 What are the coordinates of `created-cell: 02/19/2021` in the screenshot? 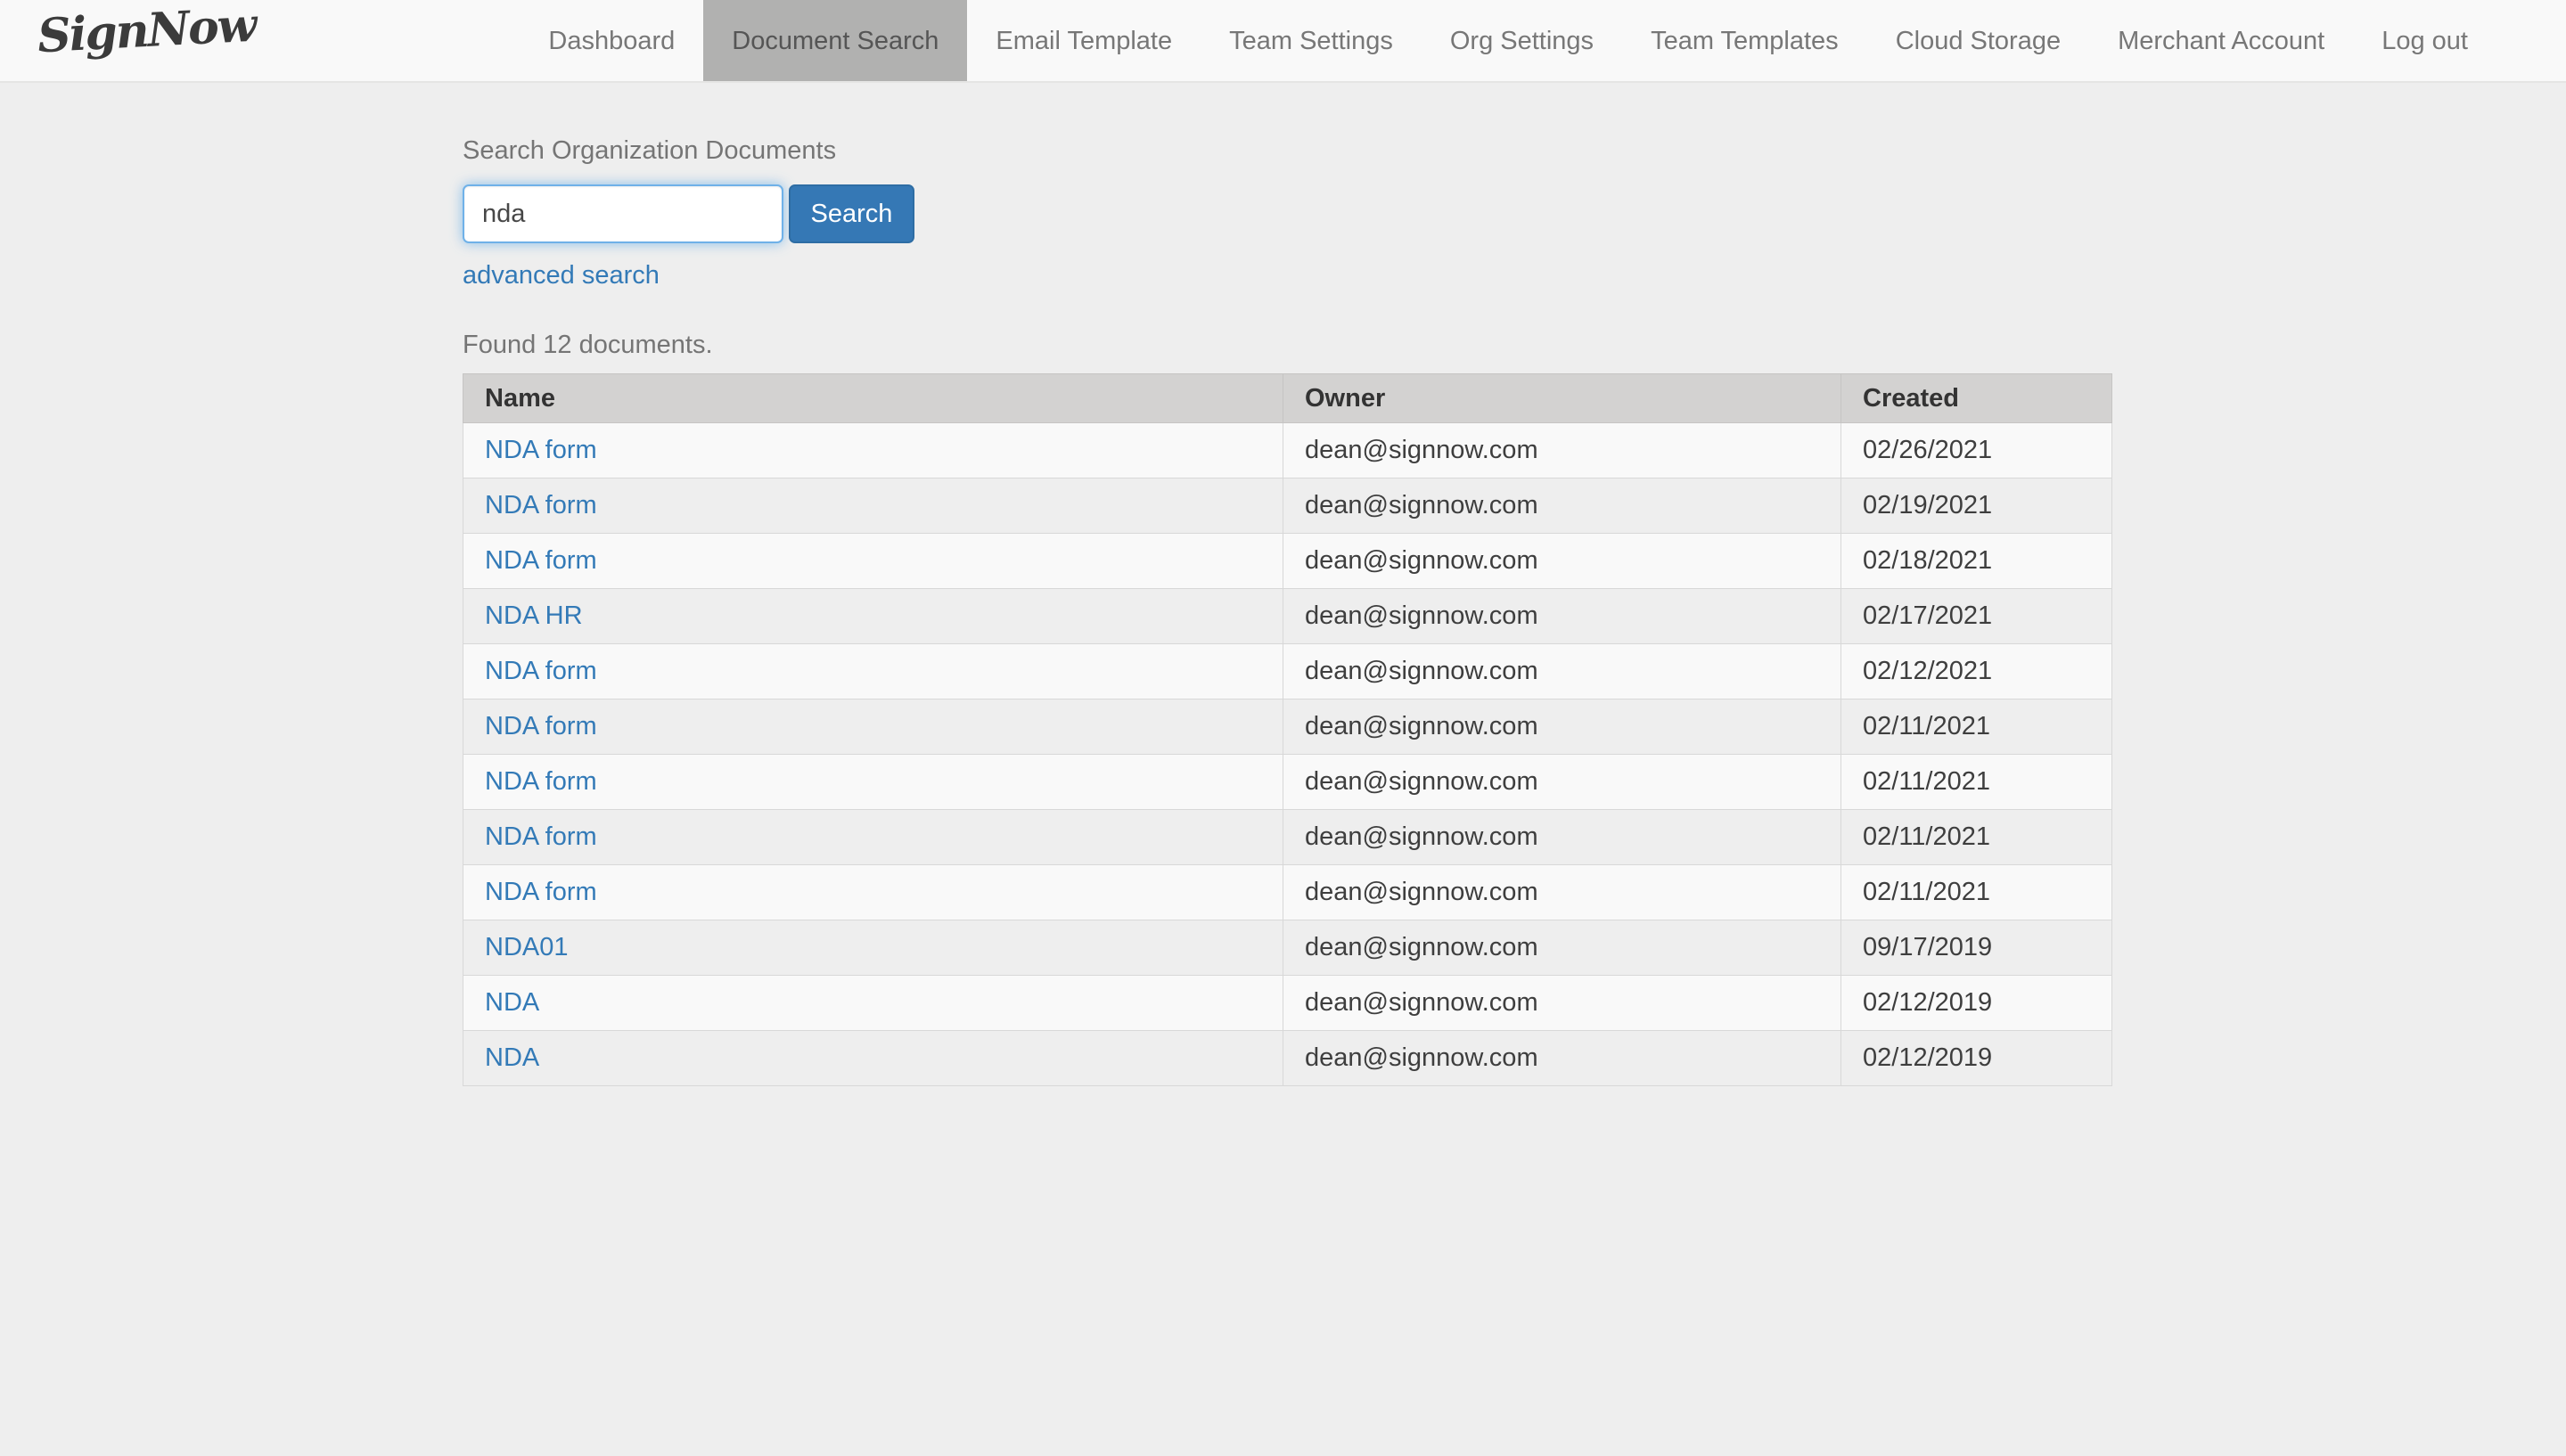 It's located at (1976, 506).